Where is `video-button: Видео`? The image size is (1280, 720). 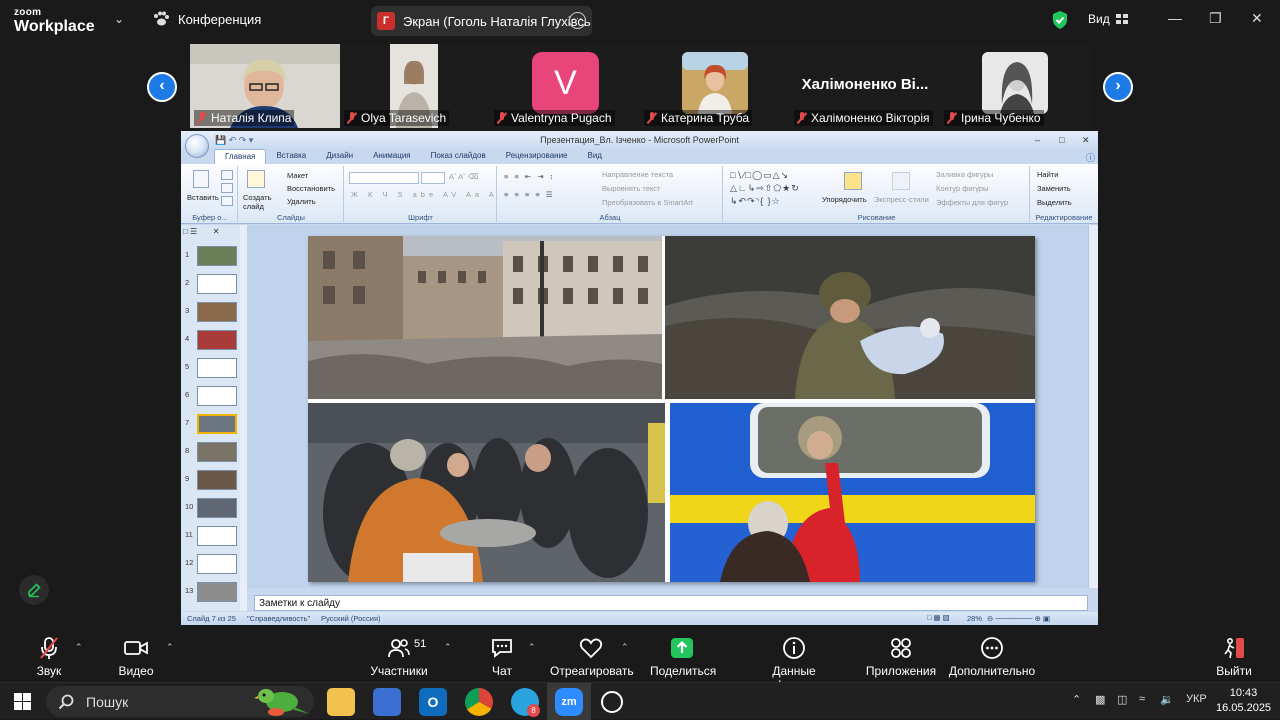
video-button: Видео is located at coordinates (136, 657).